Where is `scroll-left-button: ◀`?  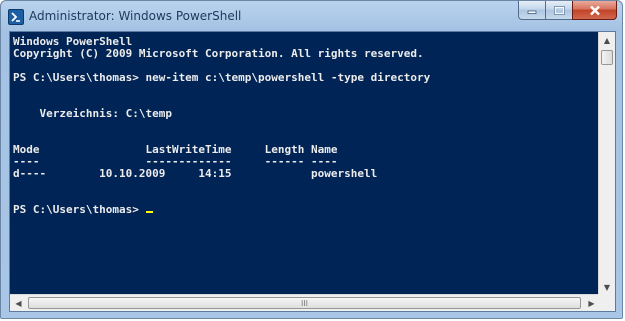
scroll-left-button: ◀ is located at coordinates (18, 303).